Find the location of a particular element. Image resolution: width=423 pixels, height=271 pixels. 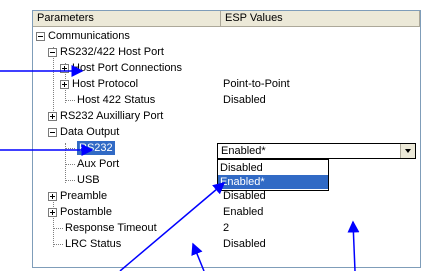

arrow-esp-values is located at coordinates (353, 245).